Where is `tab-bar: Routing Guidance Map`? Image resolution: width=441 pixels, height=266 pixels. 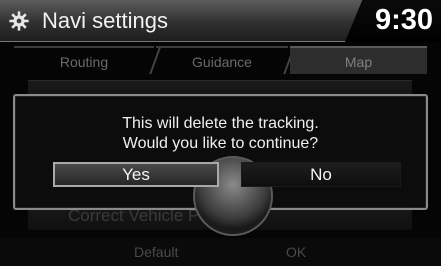 tab-bar: Routing Guidance Map is located at coordinates (220, 60).